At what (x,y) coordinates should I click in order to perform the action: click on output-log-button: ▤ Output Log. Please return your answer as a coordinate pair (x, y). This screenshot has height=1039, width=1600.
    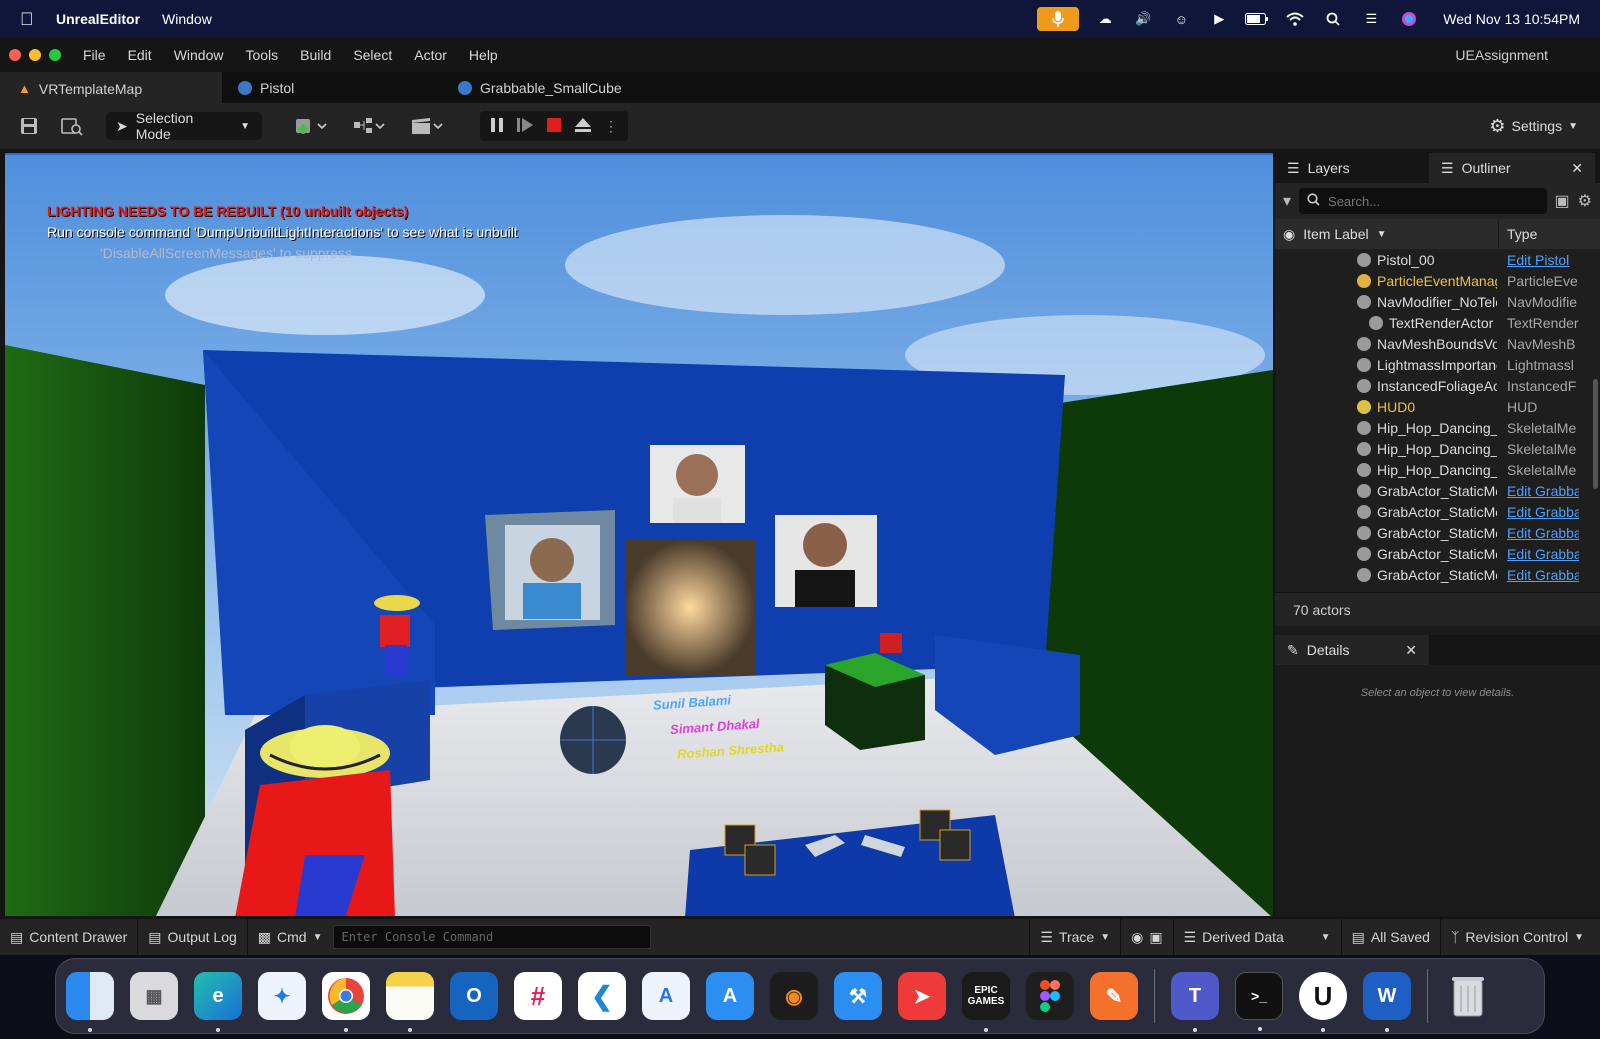
    Looking at the image, I should click on (193, 937).